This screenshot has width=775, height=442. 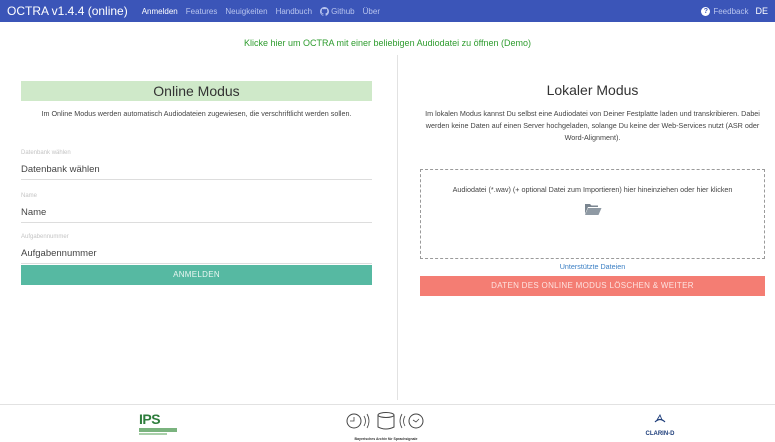 I want to click on feedback-label: Feedback, so click(x=731, y=11).